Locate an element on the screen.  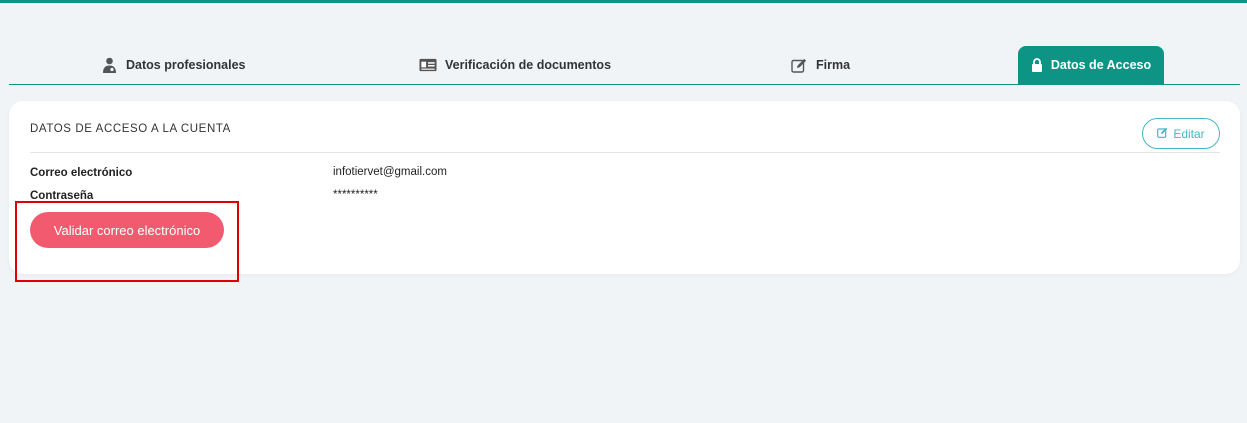
top-accent-bar is located at coordinates (623, 1).